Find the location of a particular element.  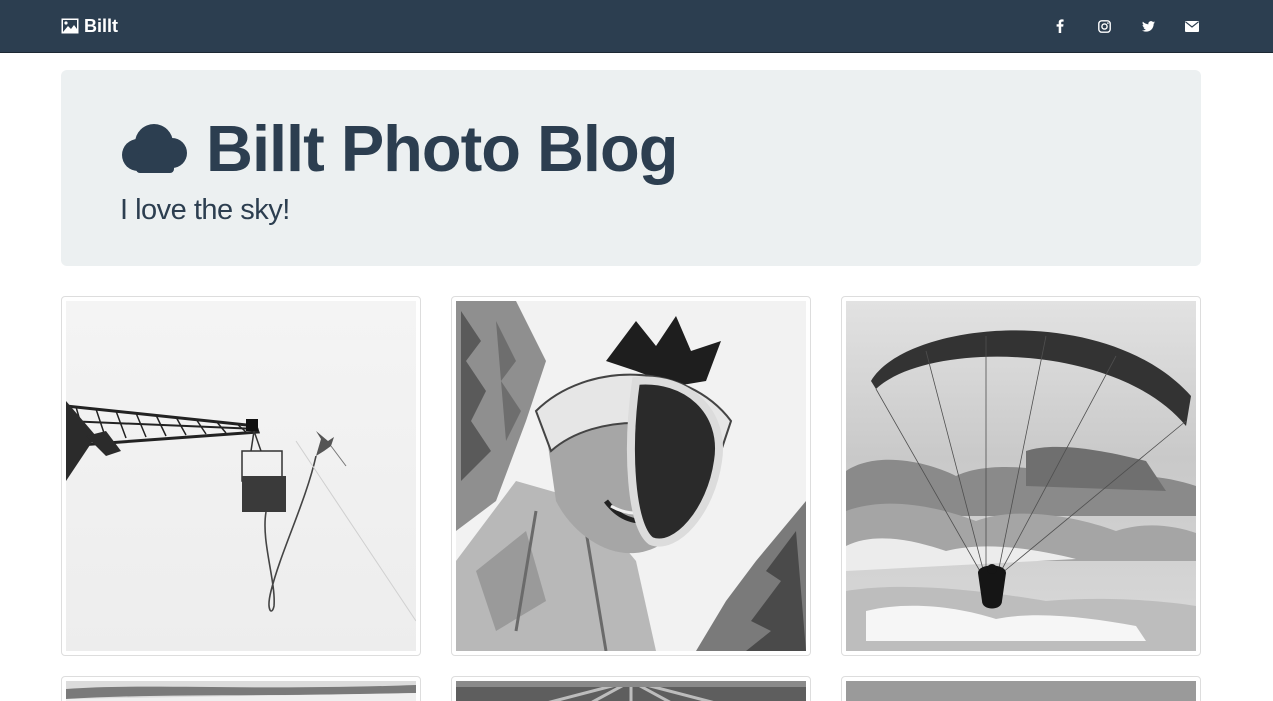

photo-paraglider-in-sky is located at coordinates (1021, 476).